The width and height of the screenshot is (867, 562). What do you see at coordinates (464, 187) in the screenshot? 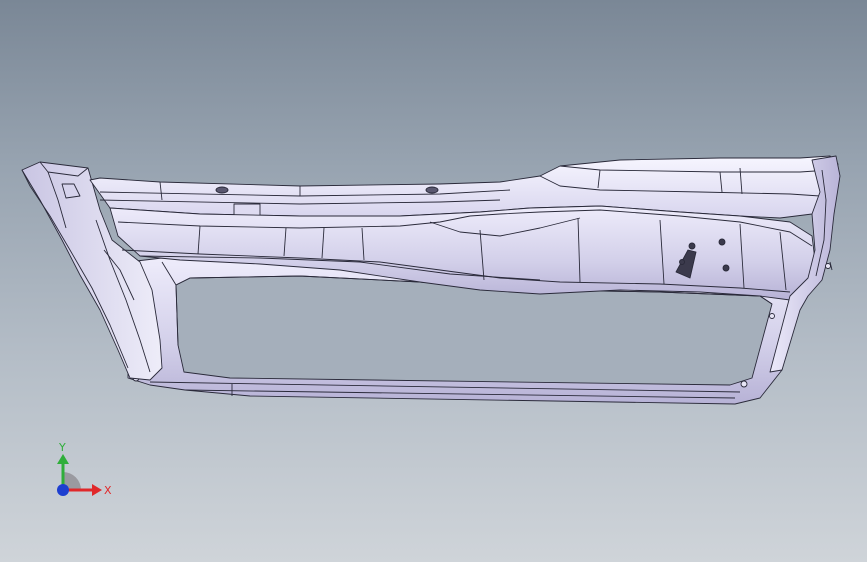
I see `top-flange` at bounding box center [464, 187].